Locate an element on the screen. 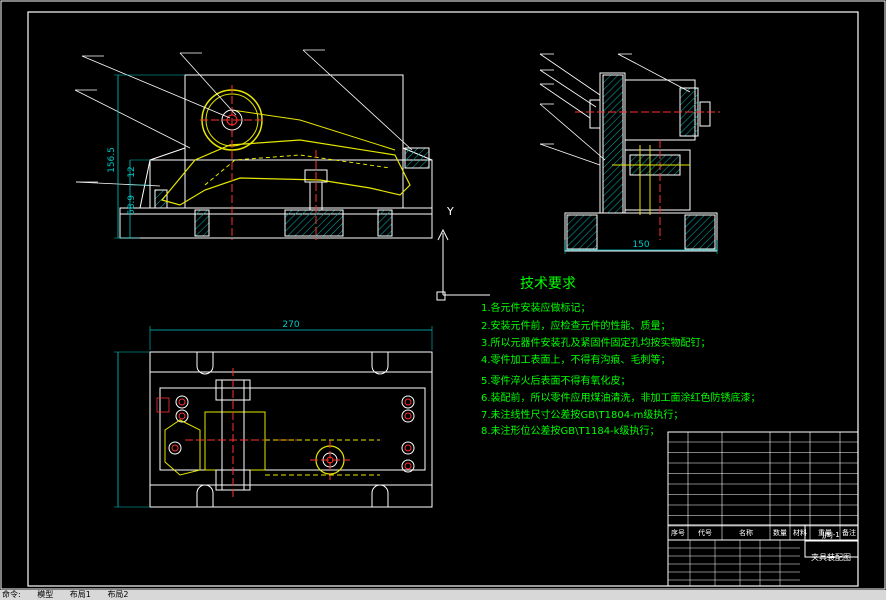 The height and width of the screenshot is (600, 886). title-block-header: 名称 is located at coordinates (746, 532).